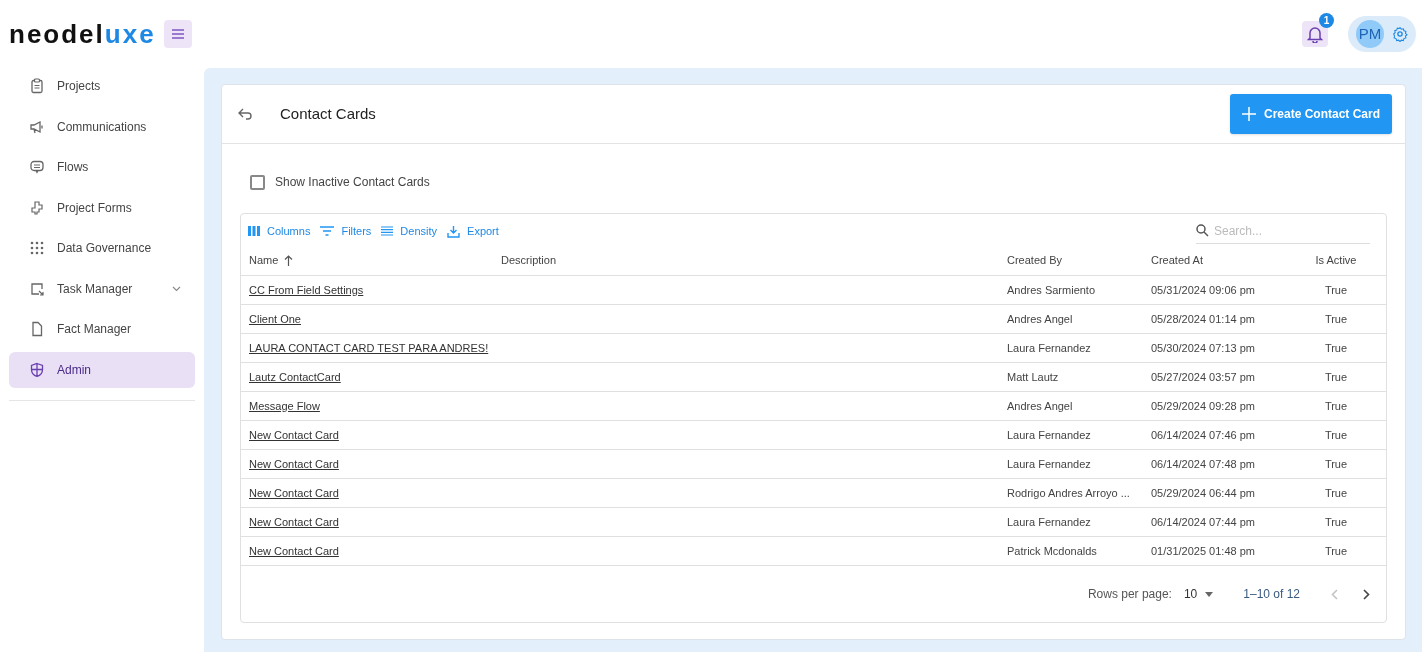 Image resolution: width=1422 pixels, height=652 pixels. Describe the element at coordinates (1129, 594) in the screenshot. I see `rows-per-page-label: Rows per page:` at that location.